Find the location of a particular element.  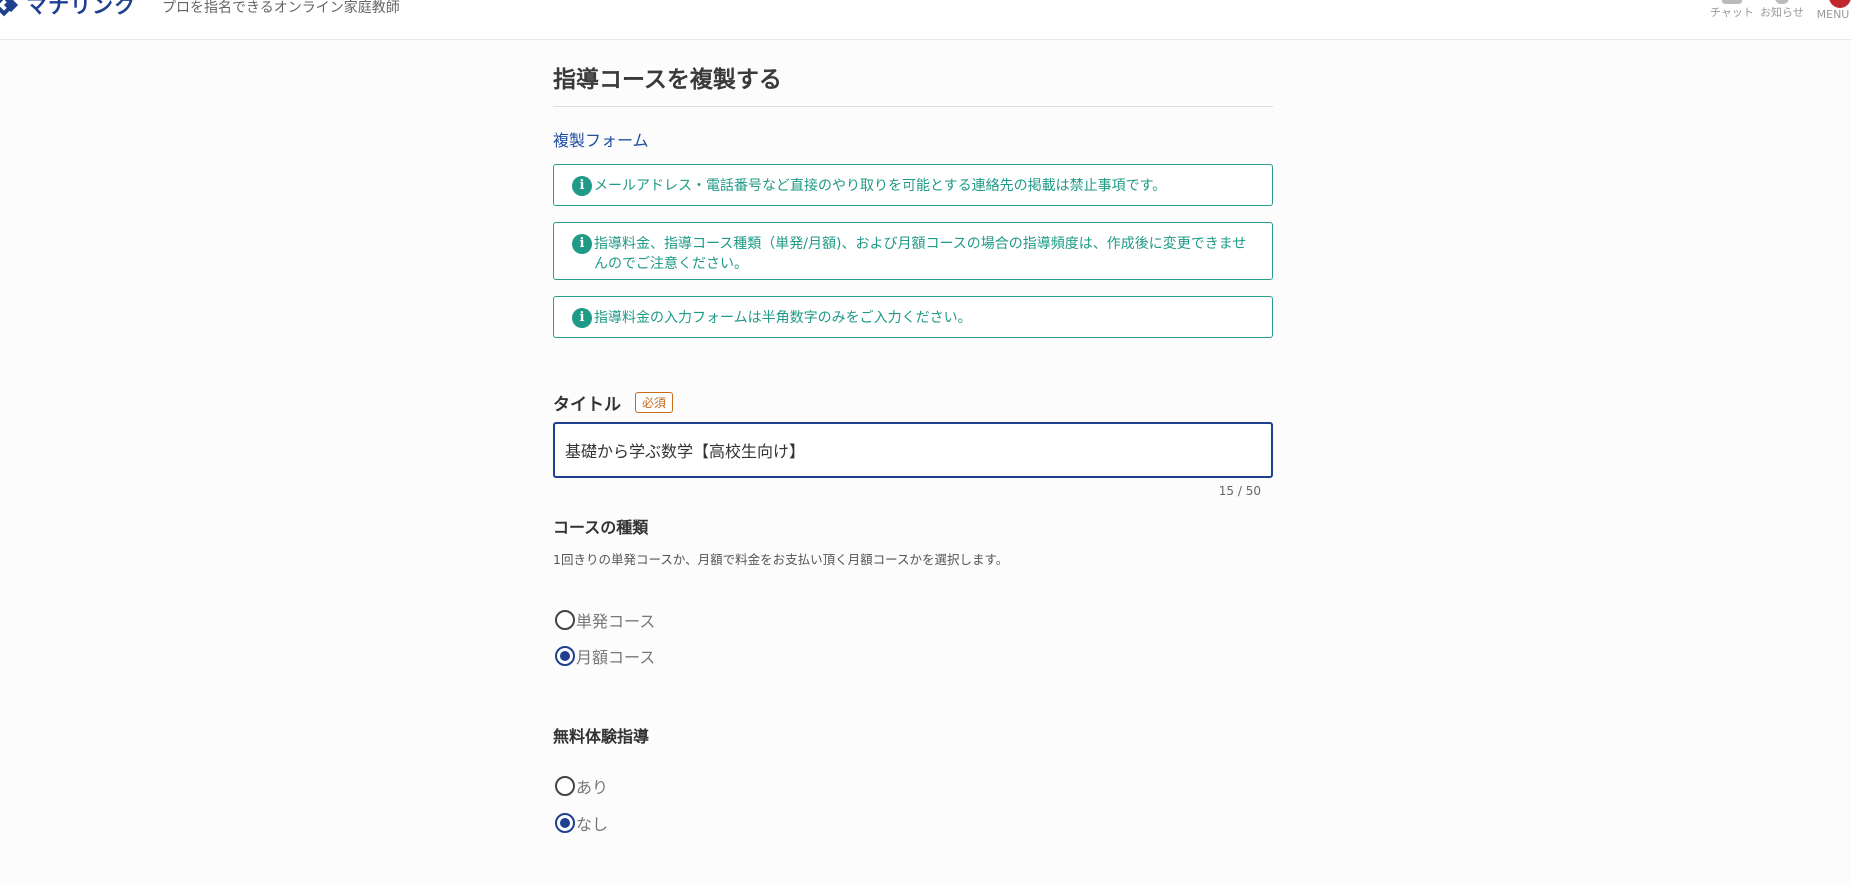

notifications-label: お知らせ is located at coordinates (1782, 12).